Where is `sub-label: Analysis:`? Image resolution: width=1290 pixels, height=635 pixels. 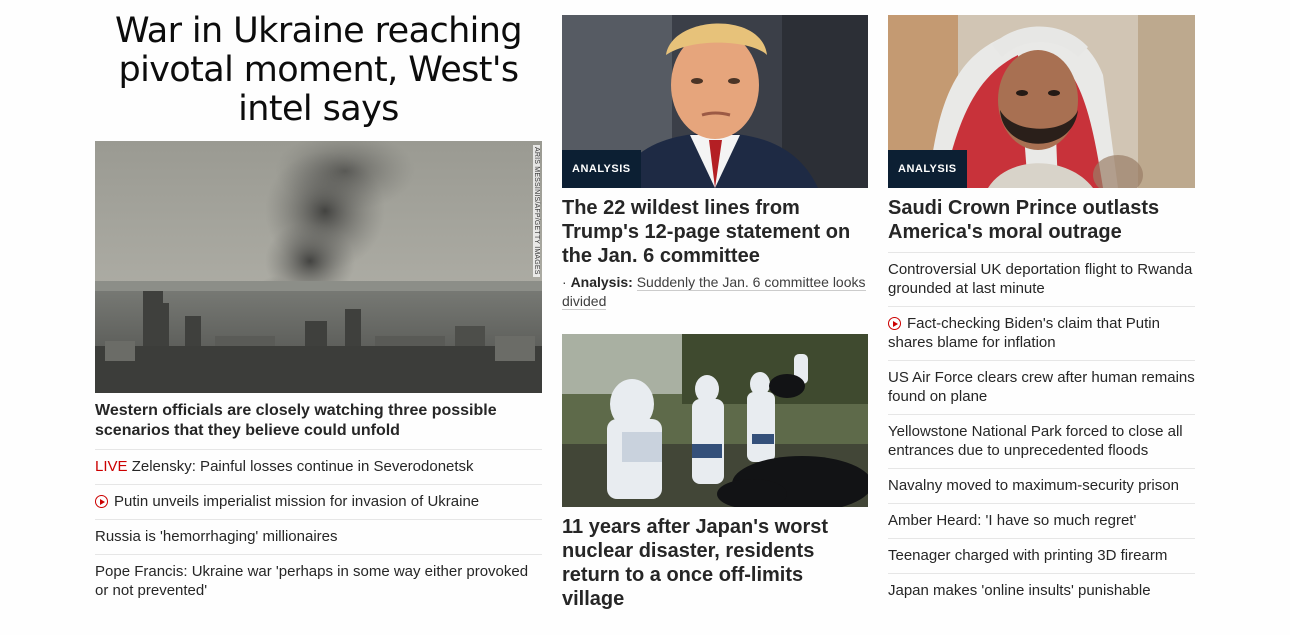
sub-label: Analysis: is located at coordinates (601, 282).